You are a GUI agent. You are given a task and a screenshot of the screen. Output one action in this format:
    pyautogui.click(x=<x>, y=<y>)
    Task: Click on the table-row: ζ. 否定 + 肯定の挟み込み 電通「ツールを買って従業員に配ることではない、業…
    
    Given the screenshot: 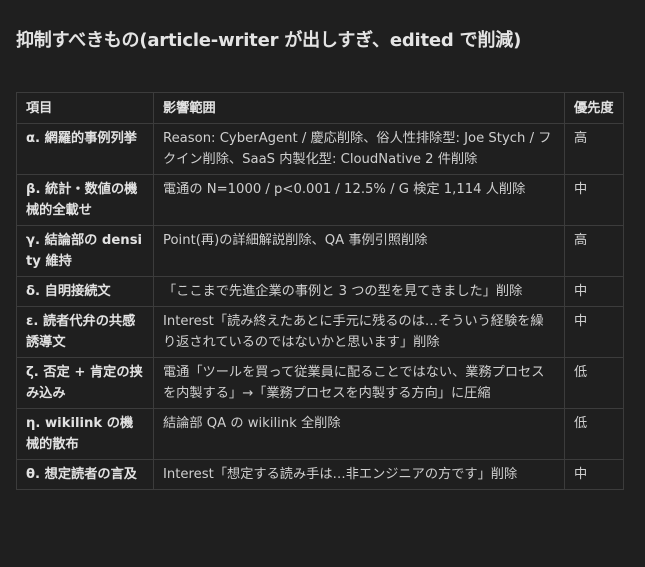 What is the action you would take?
    pyautogui.click(x=320, y=383)
    